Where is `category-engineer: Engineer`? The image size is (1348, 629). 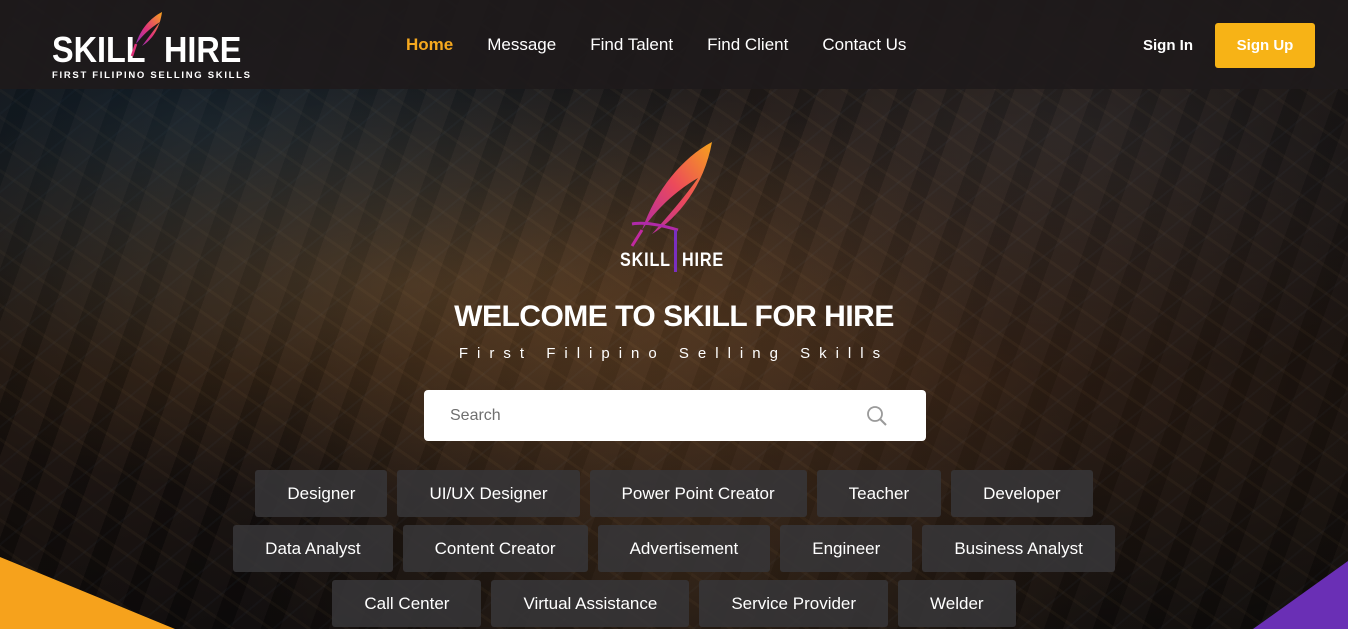 category-engineer: Engineer is located at coordinates (846, 548).